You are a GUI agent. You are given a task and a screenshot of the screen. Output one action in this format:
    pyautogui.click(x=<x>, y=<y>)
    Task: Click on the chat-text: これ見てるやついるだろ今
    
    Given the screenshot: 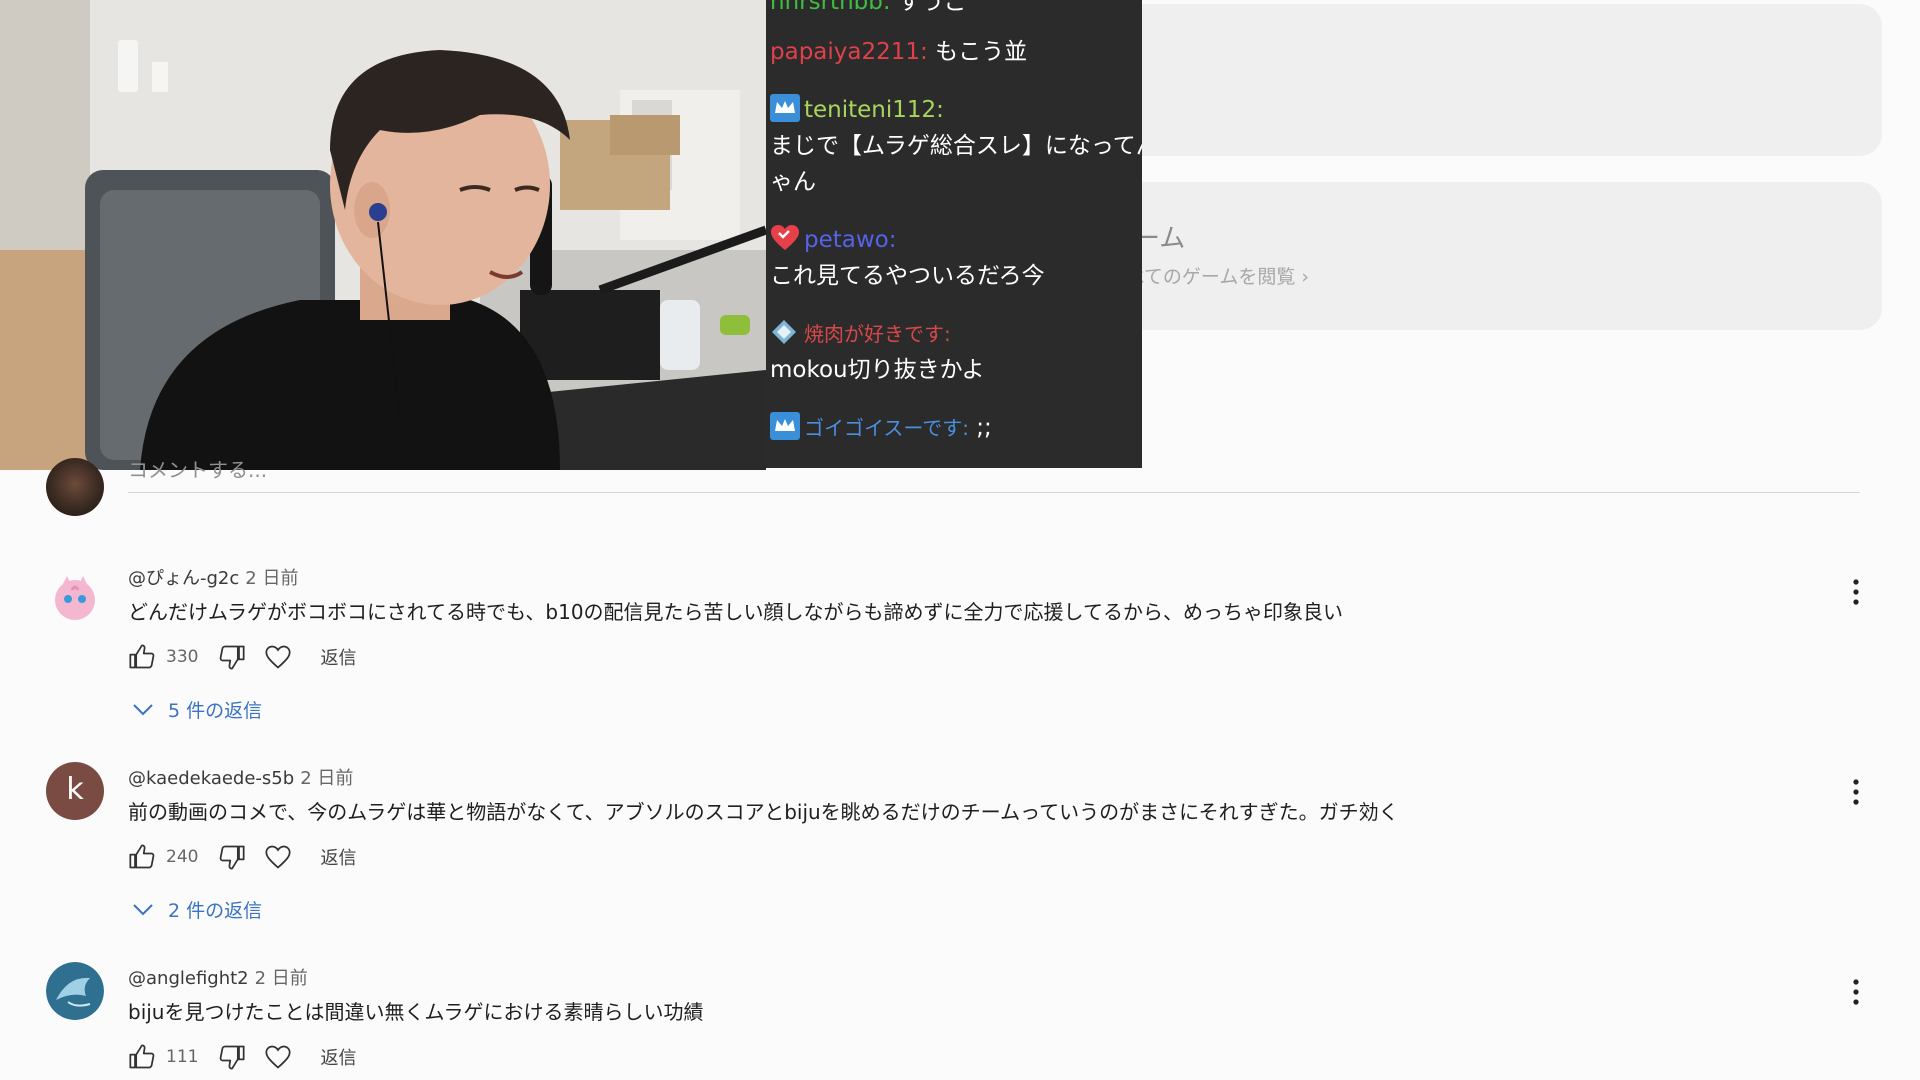 What is the action you would take?
    pyautogui.click(x=907, y=276)
    